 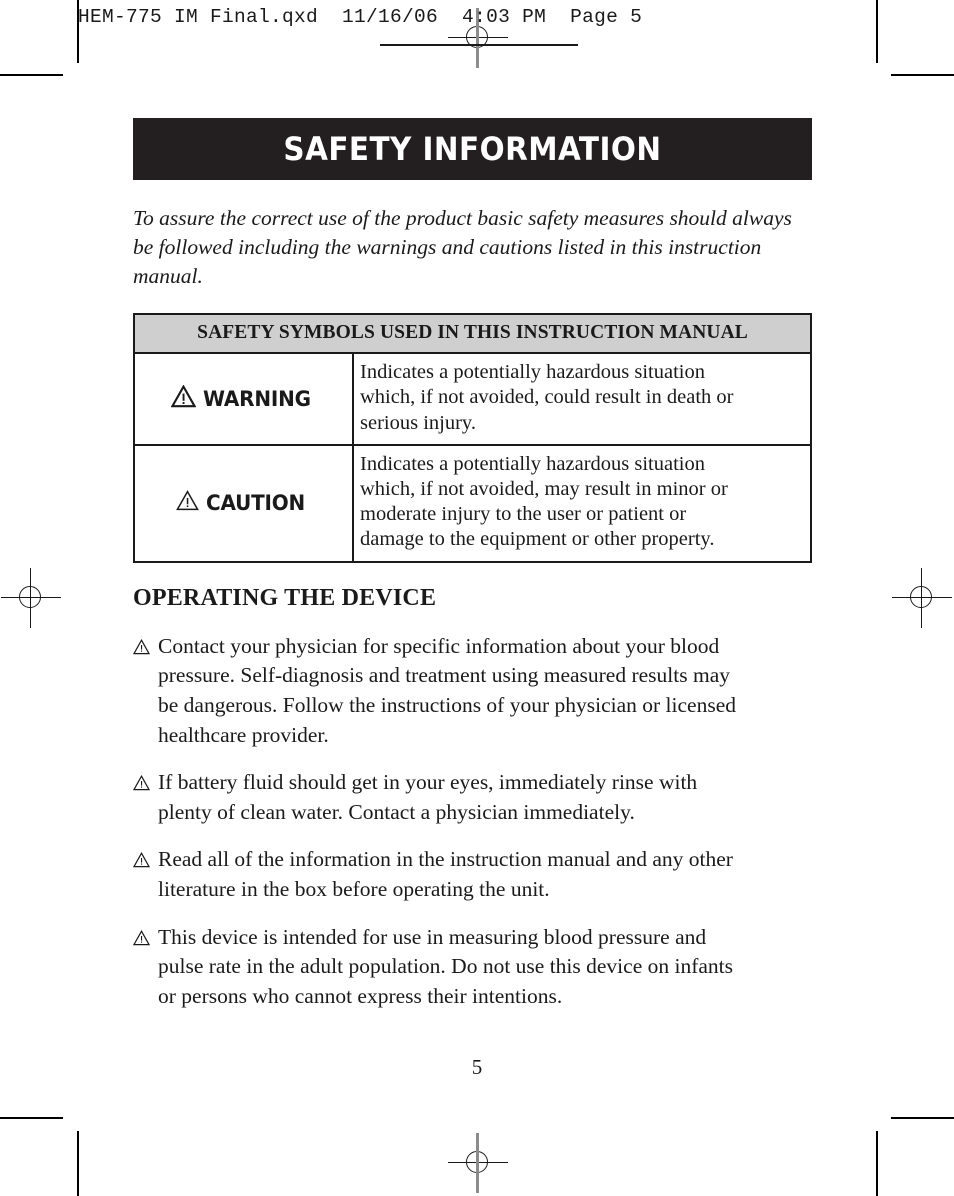 I want to click on warning-label: WARNING, so click(x=256, y=399).